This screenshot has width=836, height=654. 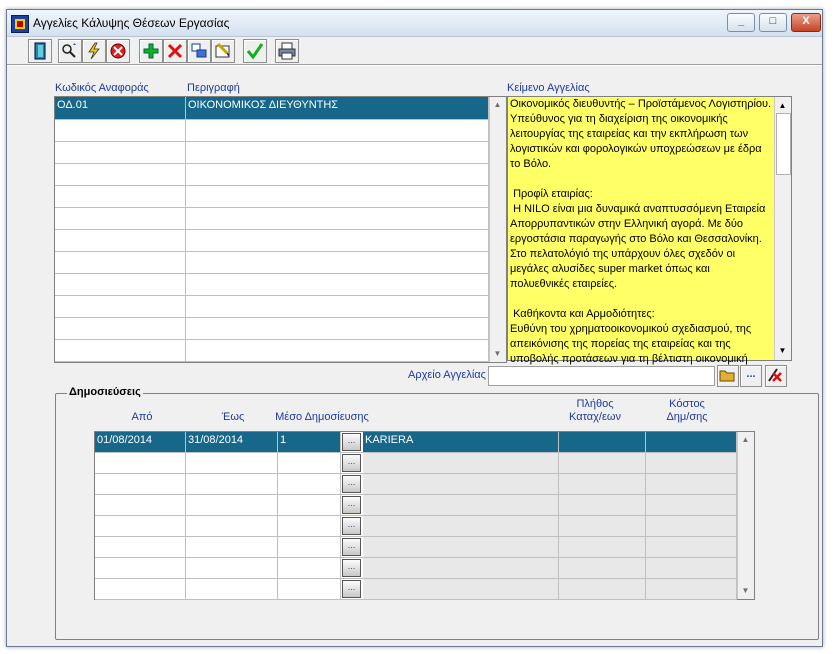 What do you see at coordinates (601, 376) in the screenshot?
I see `ad-file-field` at bounding box center [601, 376].